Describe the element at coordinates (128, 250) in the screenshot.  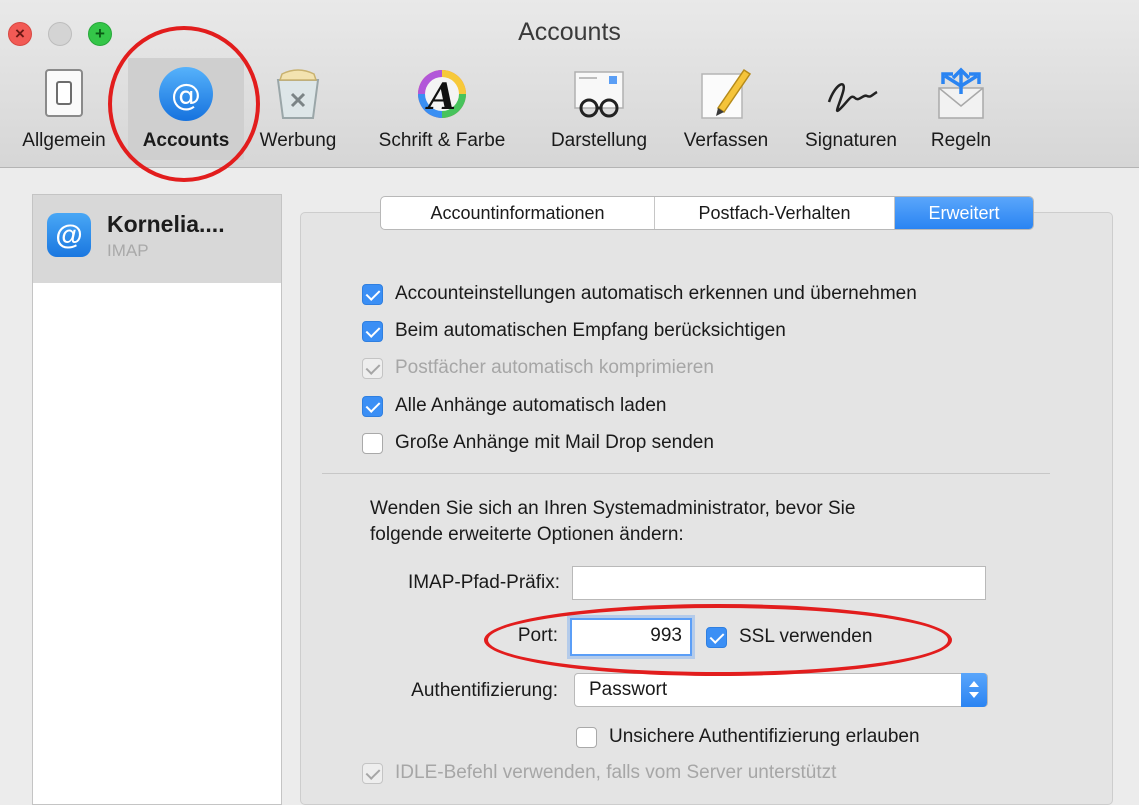
I see `account-type: IMAP` at that location.